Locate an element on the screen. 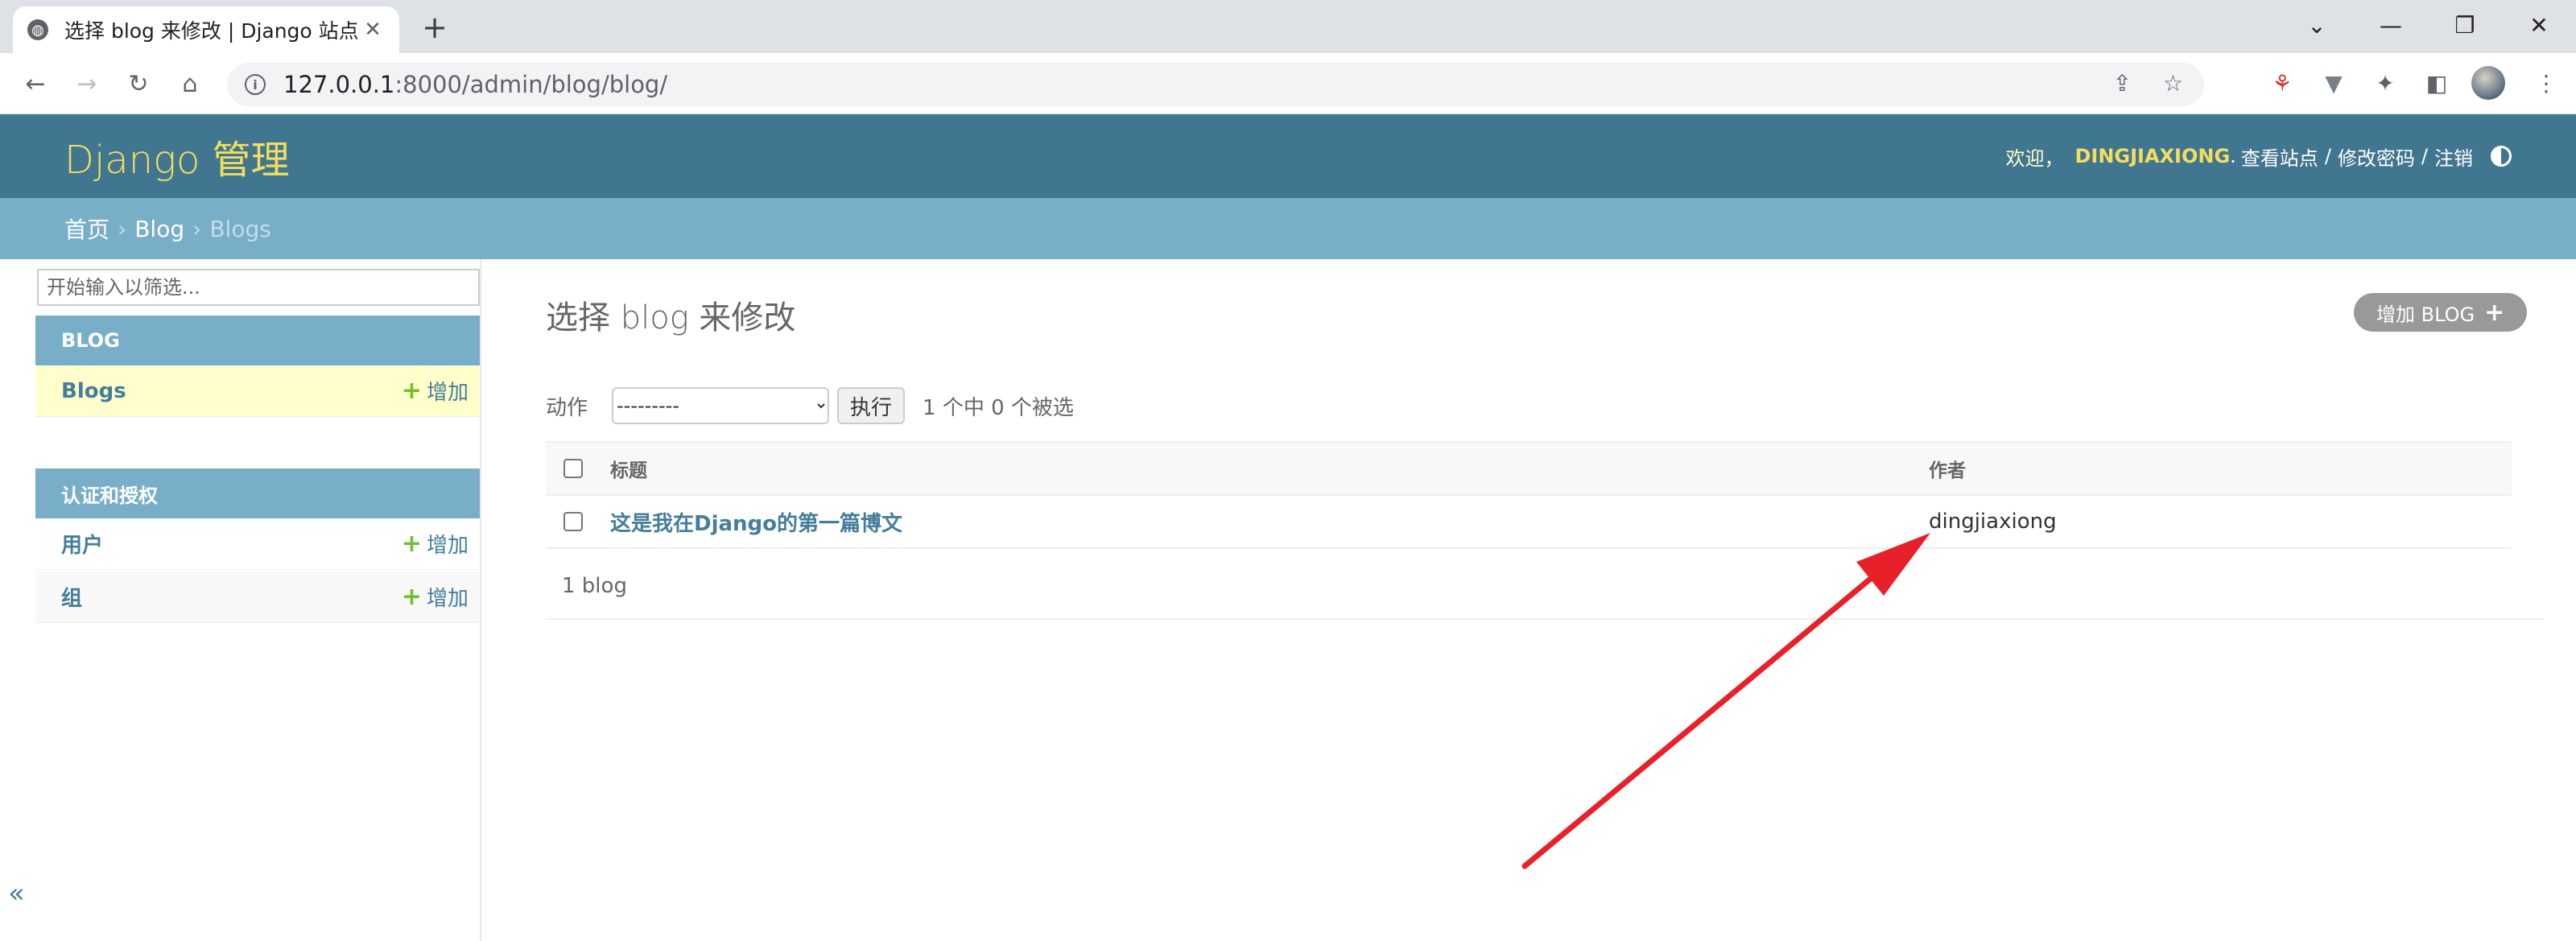  forward-icon: → is located at coordinates (87, 84).